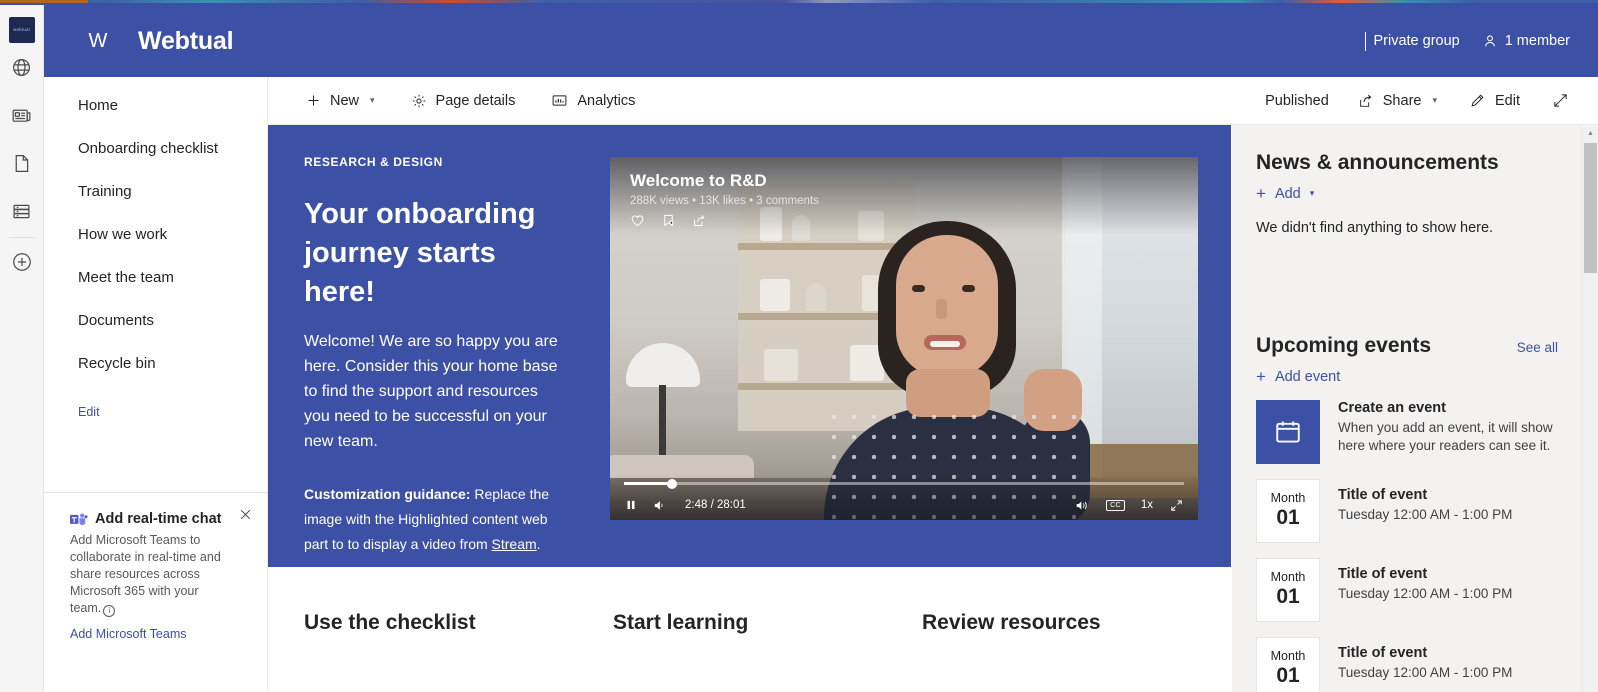  I want to click on full-screen-button, so click(1560, 101).